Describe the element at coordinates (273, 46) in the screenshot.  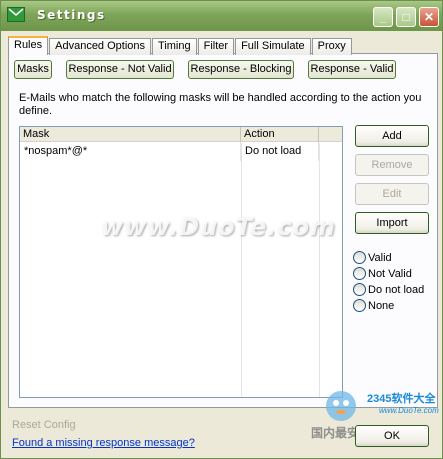
I see `tab-full-simulate: Full Simulate` at that location.